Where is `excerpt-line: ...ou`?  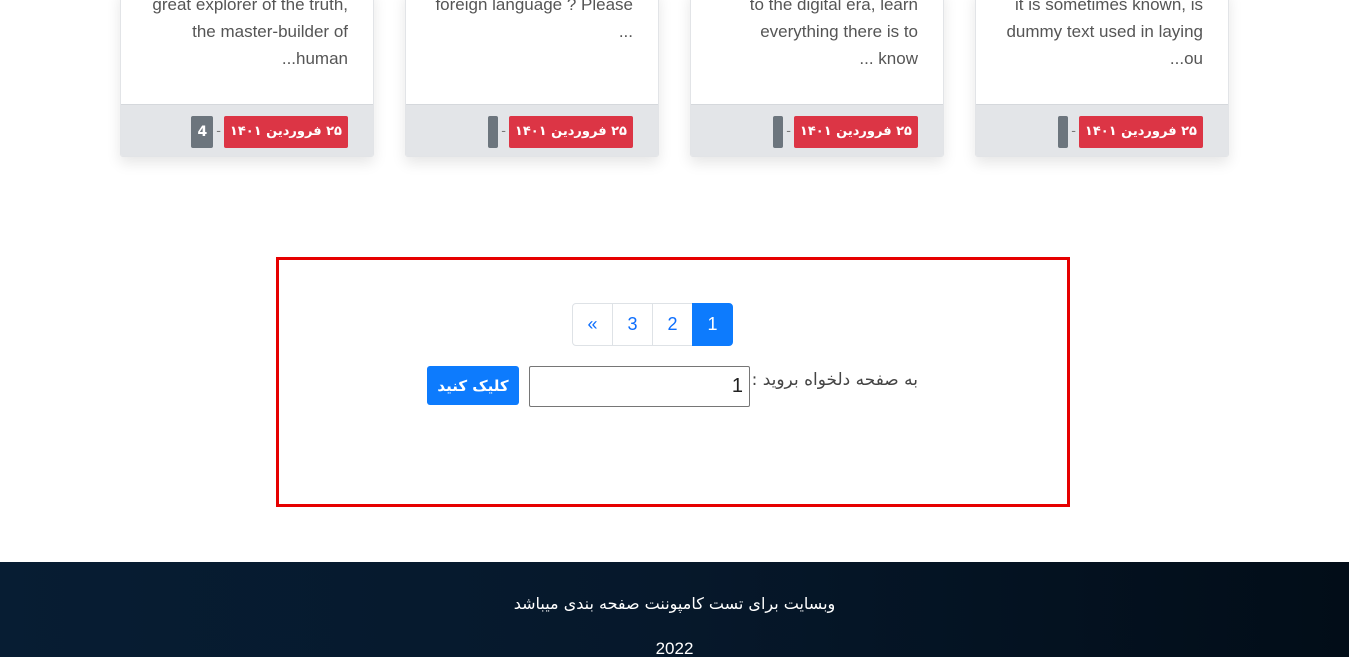 excerpt-line: ...ou is located at coordinates (1186, 58).